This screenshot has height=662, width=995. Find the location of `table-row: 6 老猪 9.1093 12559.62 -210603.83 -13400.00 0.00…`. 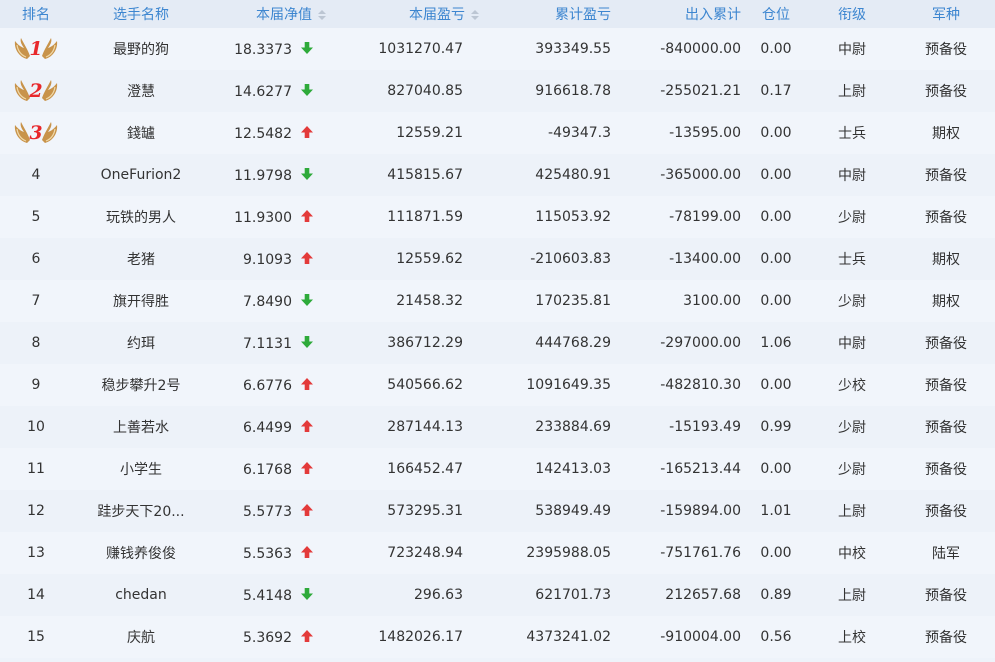

table-row: 6 老猪 9.1093 12559.62 -210603.83 -13400.00 0.00… is located at coordinates (497, 259).